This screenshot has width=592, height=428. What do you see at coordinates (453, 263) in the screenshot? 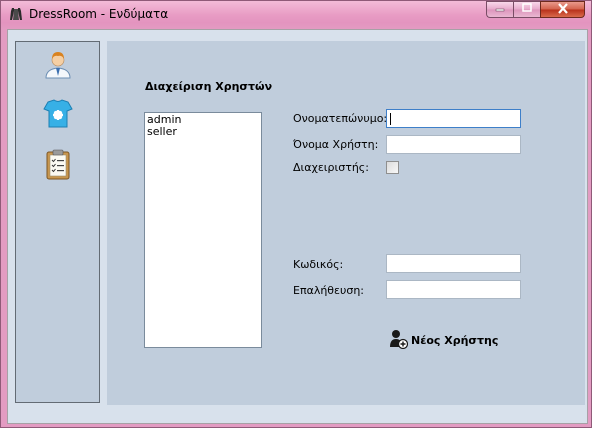
I see `password-field` at bounding box center [453, 263].